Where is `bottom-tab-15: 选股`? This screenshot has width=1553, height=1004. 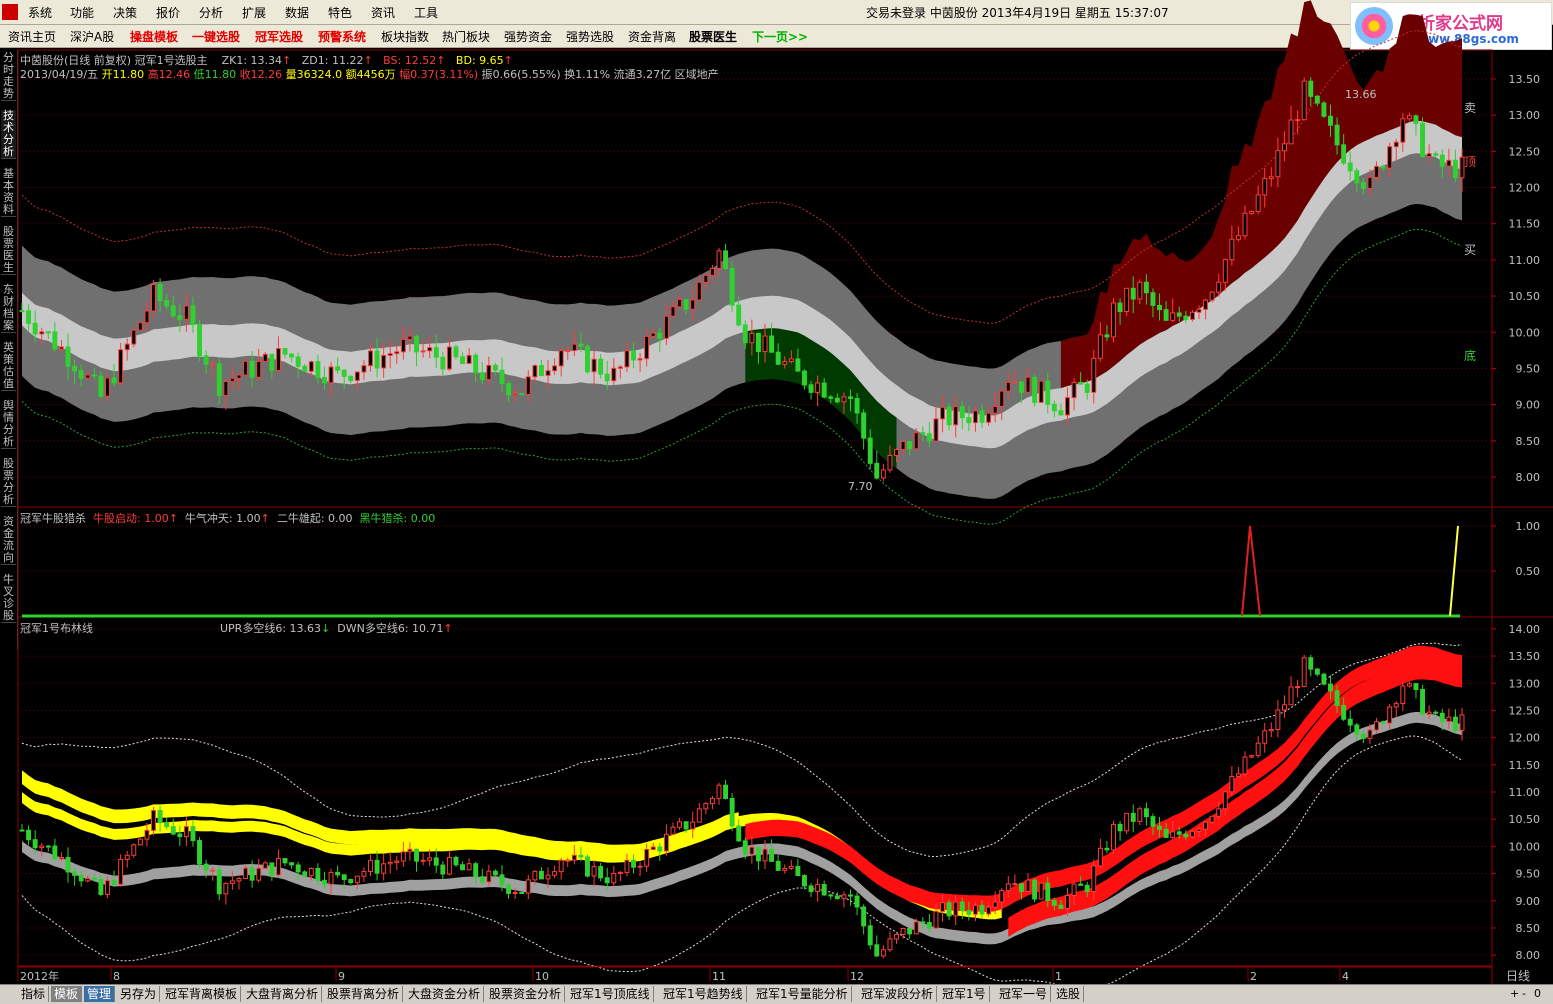
bottom-tab-15: 选股 is located at coordinates (1069, 994).